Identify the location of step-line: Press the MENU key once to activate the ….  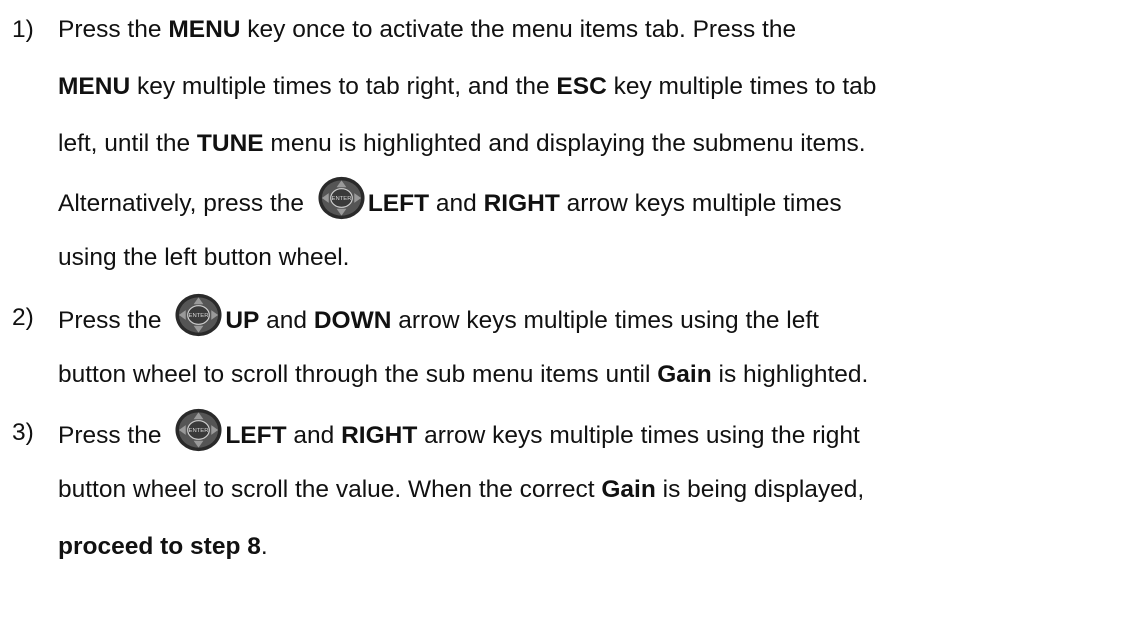
(427, 30).